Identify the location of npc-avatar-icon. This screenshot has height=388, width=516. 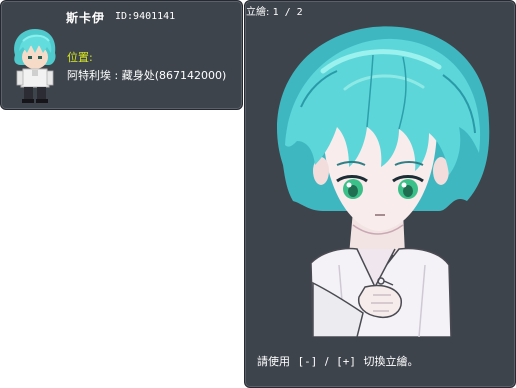
(35, 66).